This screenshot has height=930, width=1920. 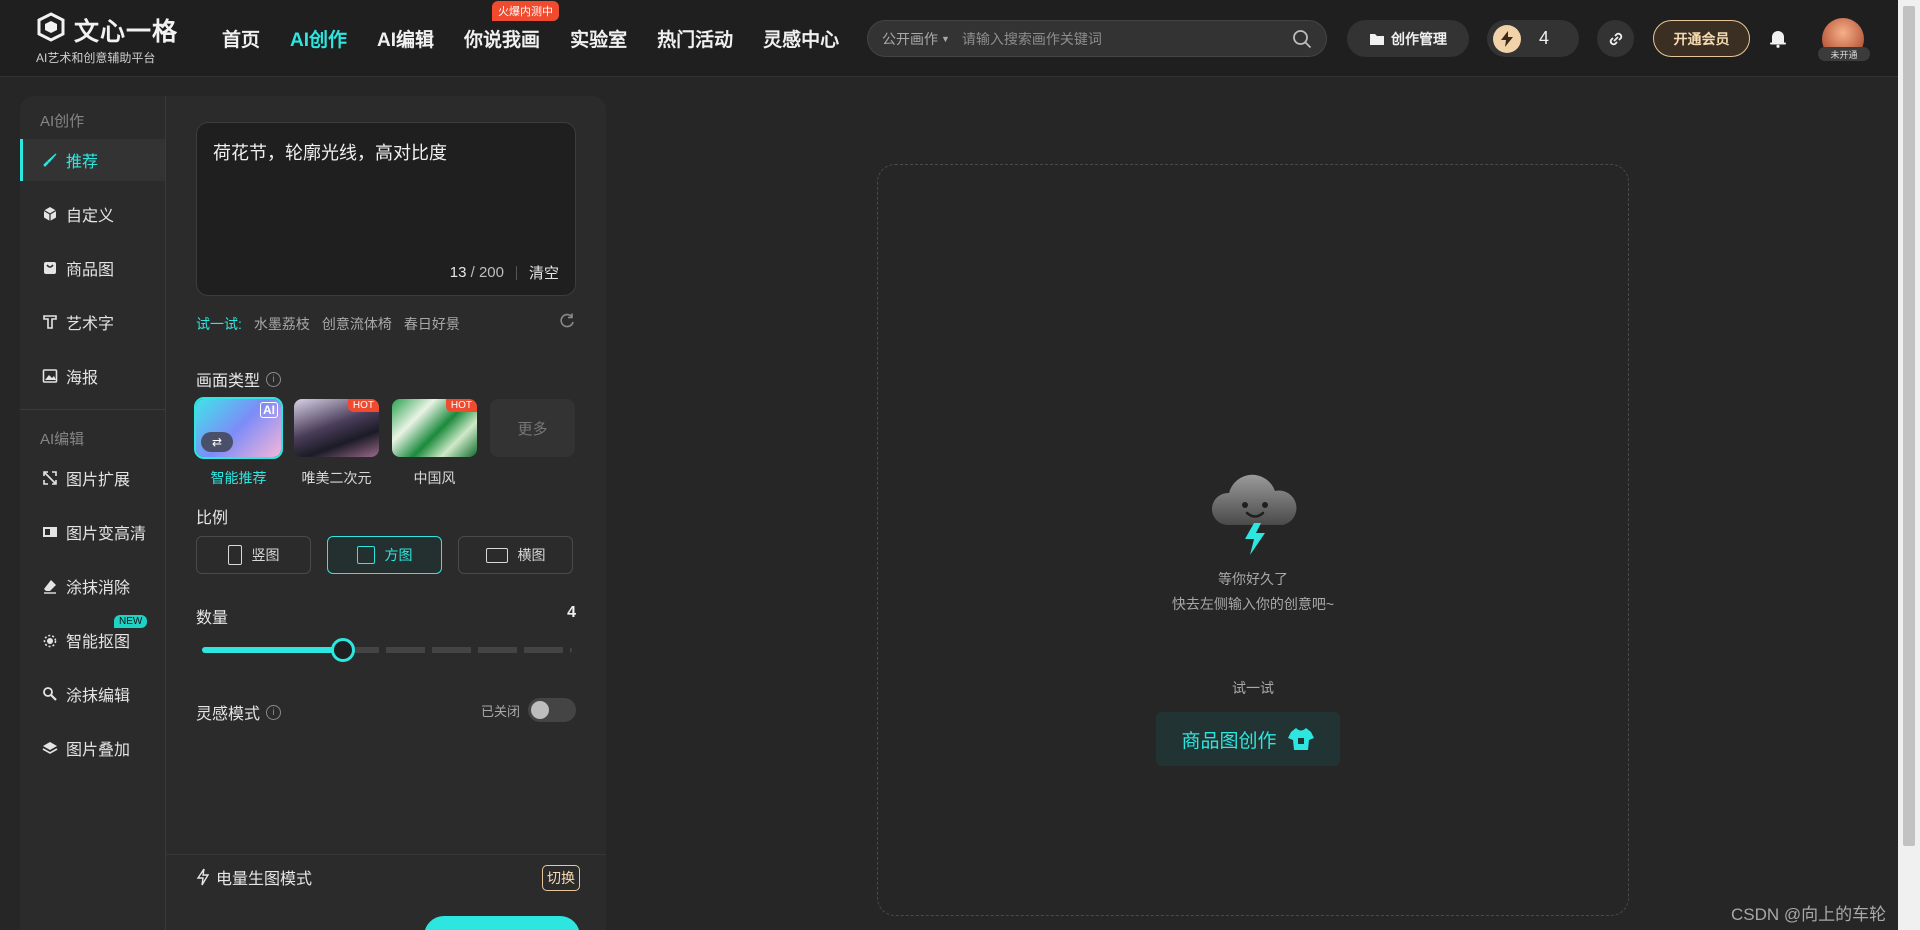 I want to click on sidebar-item-hd: 图片变高清, so click(x=92, y=532).